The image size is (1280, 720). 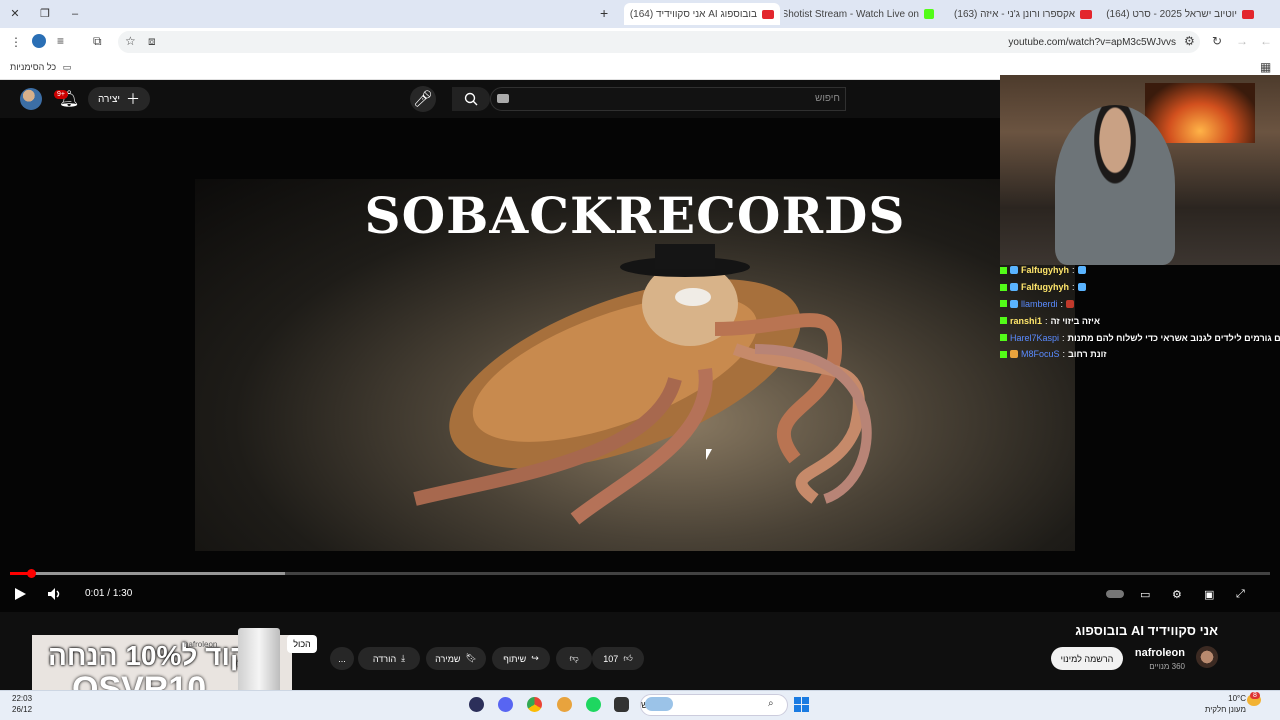 What do you see at coordinates (33, 67) in the screenshot?
I see `all-bookmarks-label: כל הסימניות` at bounding box center [33, 67].